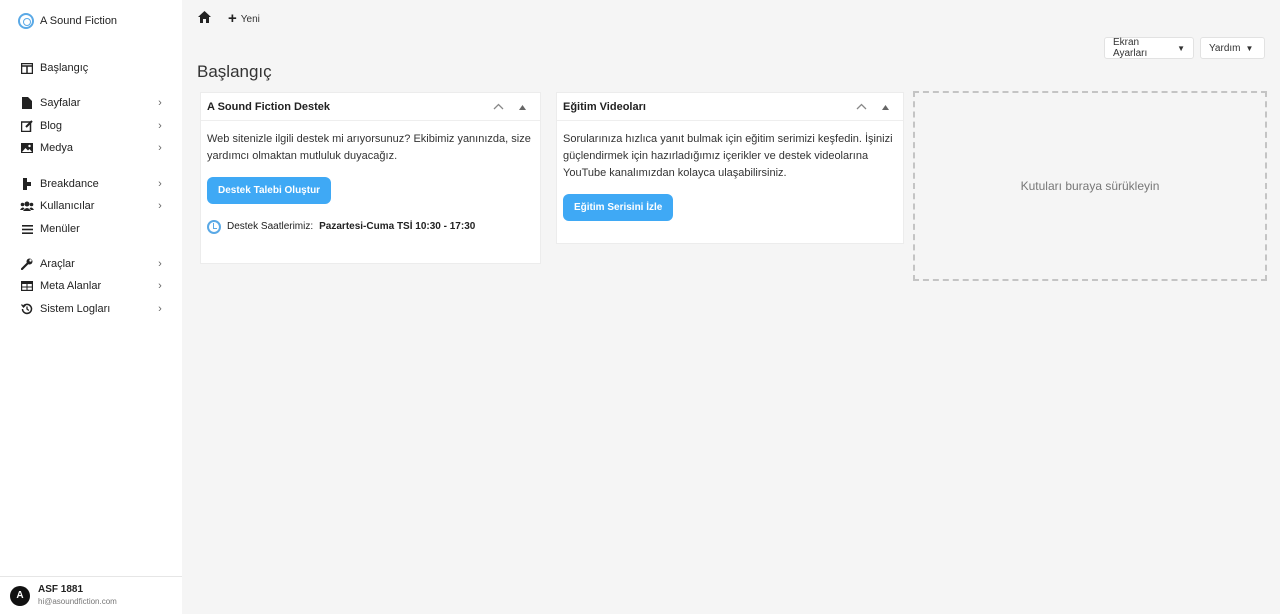  I want to click on sidebar-item-blog: Blog ›, so click(92, 126).